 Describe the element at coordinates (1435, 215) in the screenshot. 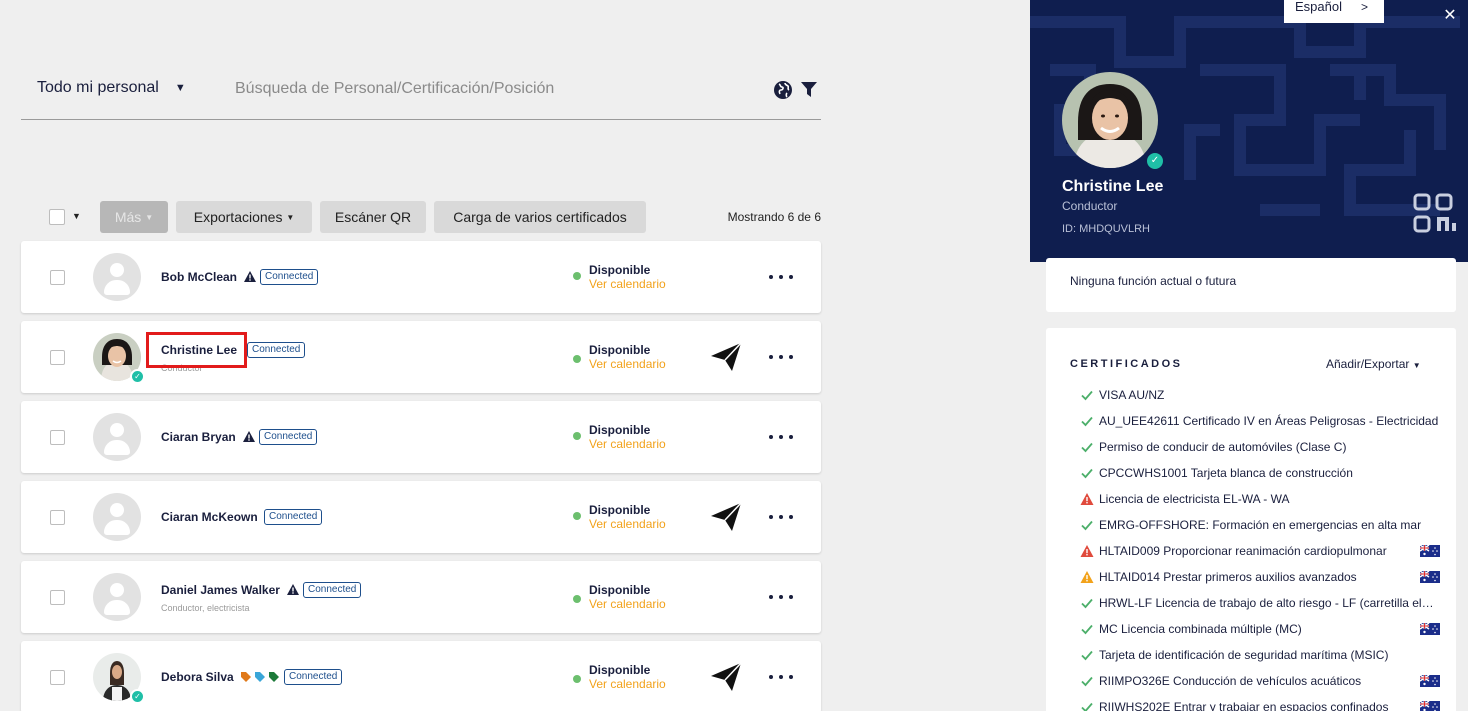

I see `qr-icon` at that location.